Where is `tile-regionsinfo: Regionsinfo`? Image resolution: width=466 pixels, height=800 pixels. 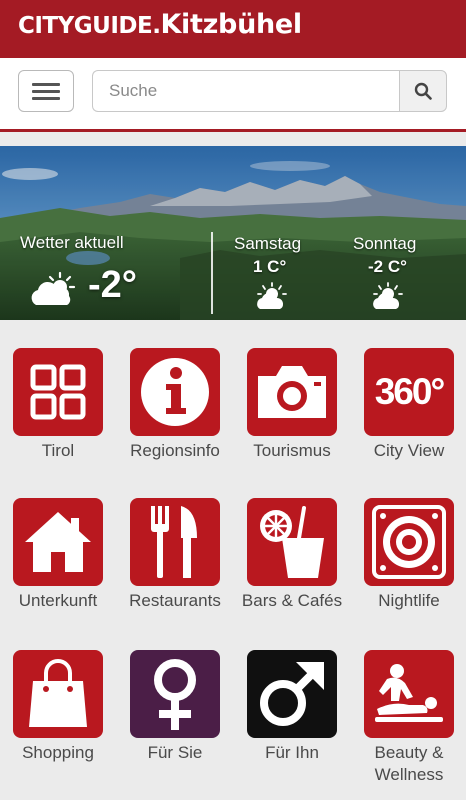 tile-regionsinfo: Regionsinfo is located at coordinates (175, 390).